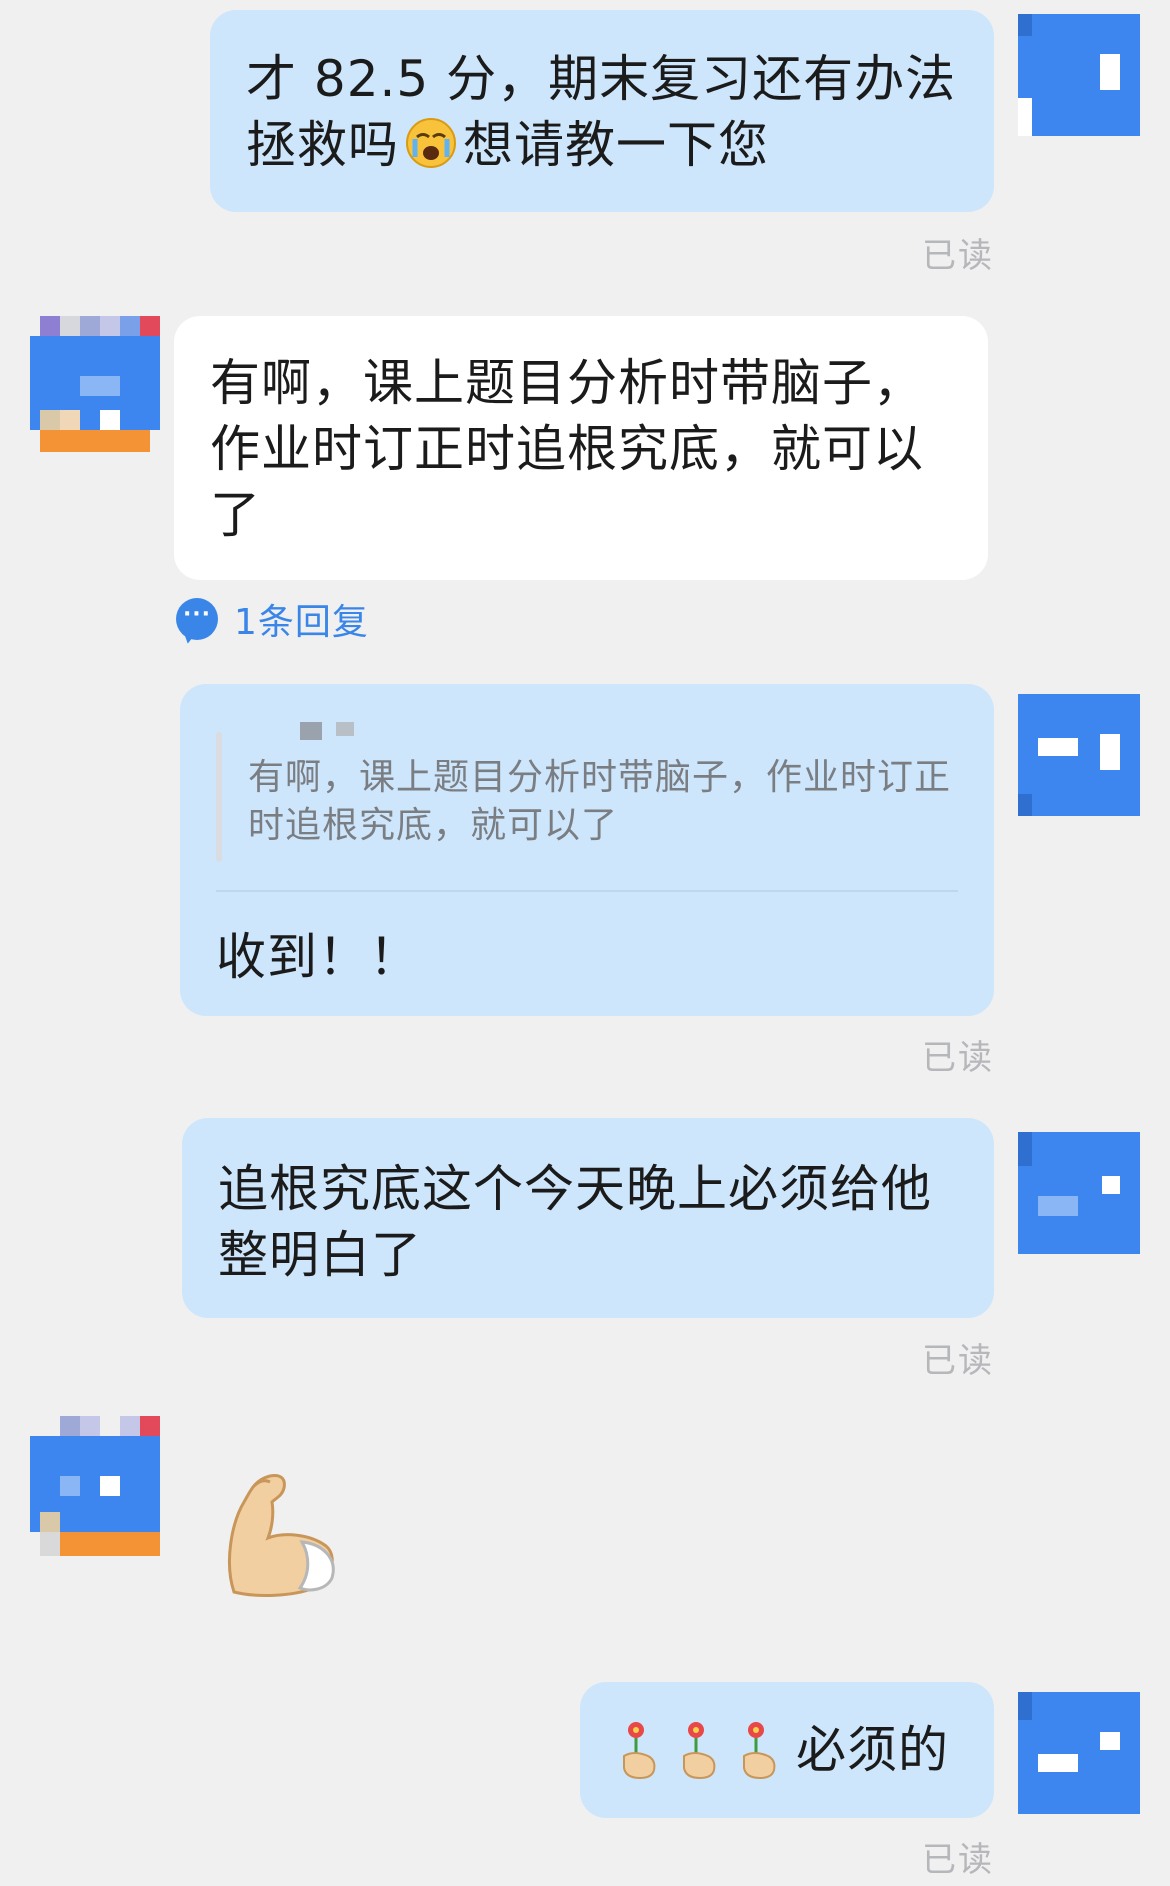 This screenshot has height=1886, width=1170. Describe the element at coordinates (431, 149) in the screenshot. I see `crying-face-emoji` at that location.